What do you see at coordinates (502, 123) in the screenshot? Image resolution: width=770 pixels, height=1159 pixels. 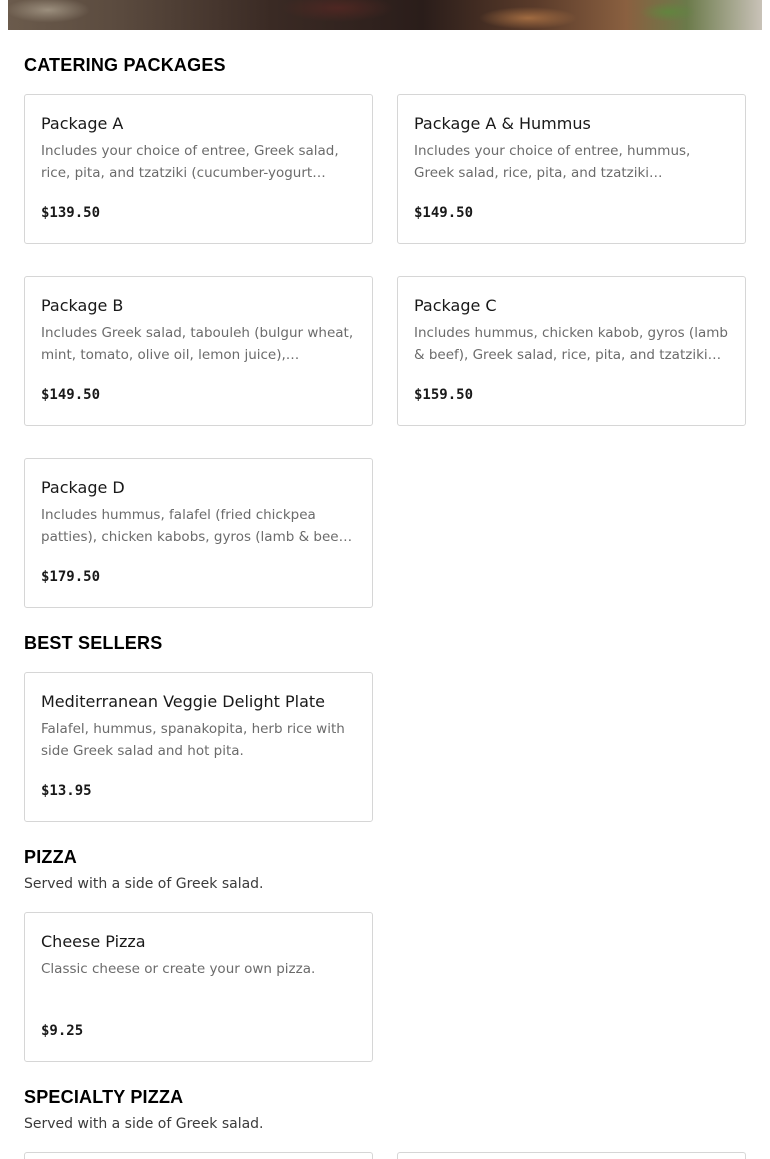 I see `item-name: Package A & Hummus` at bounding box center [502, 123].